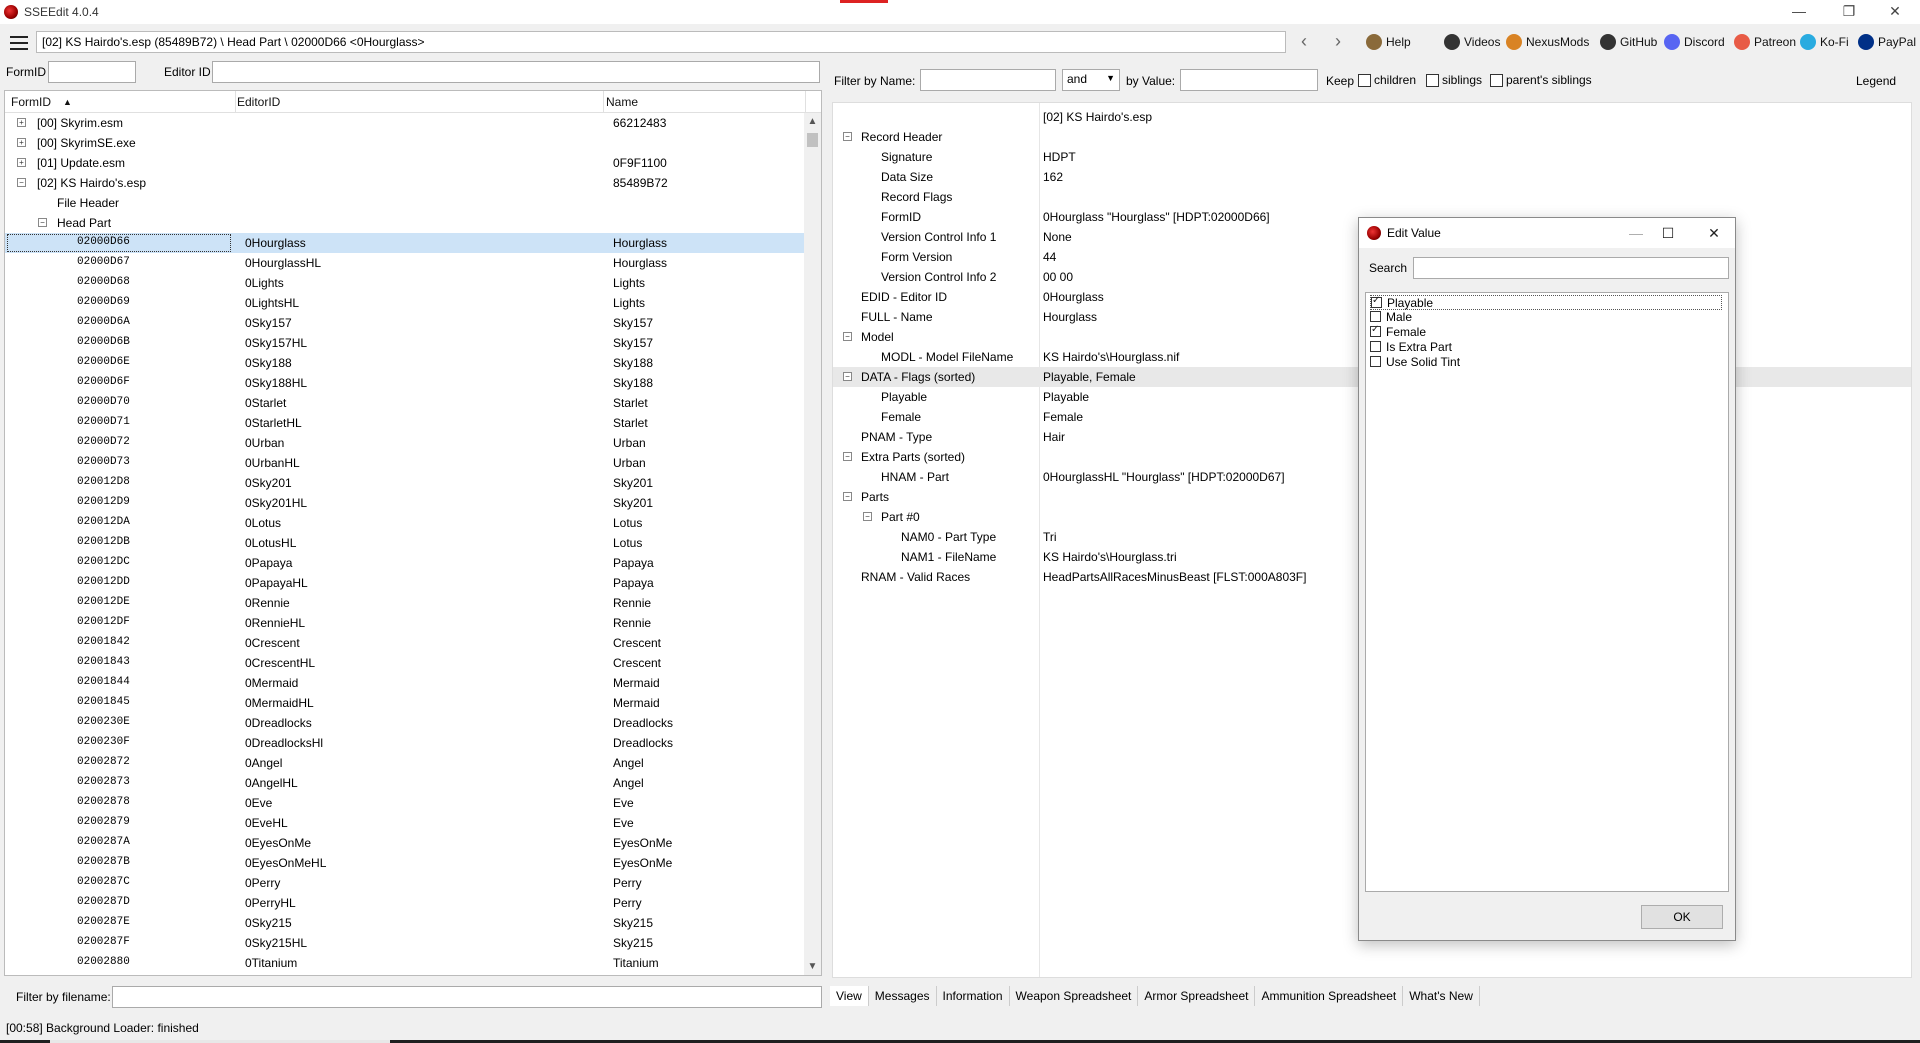 This screenshot has width=1920, height=1043. I want to click on table-row: 0200230E 0Dreadlocks Dreadlocks, so click(405, 723).